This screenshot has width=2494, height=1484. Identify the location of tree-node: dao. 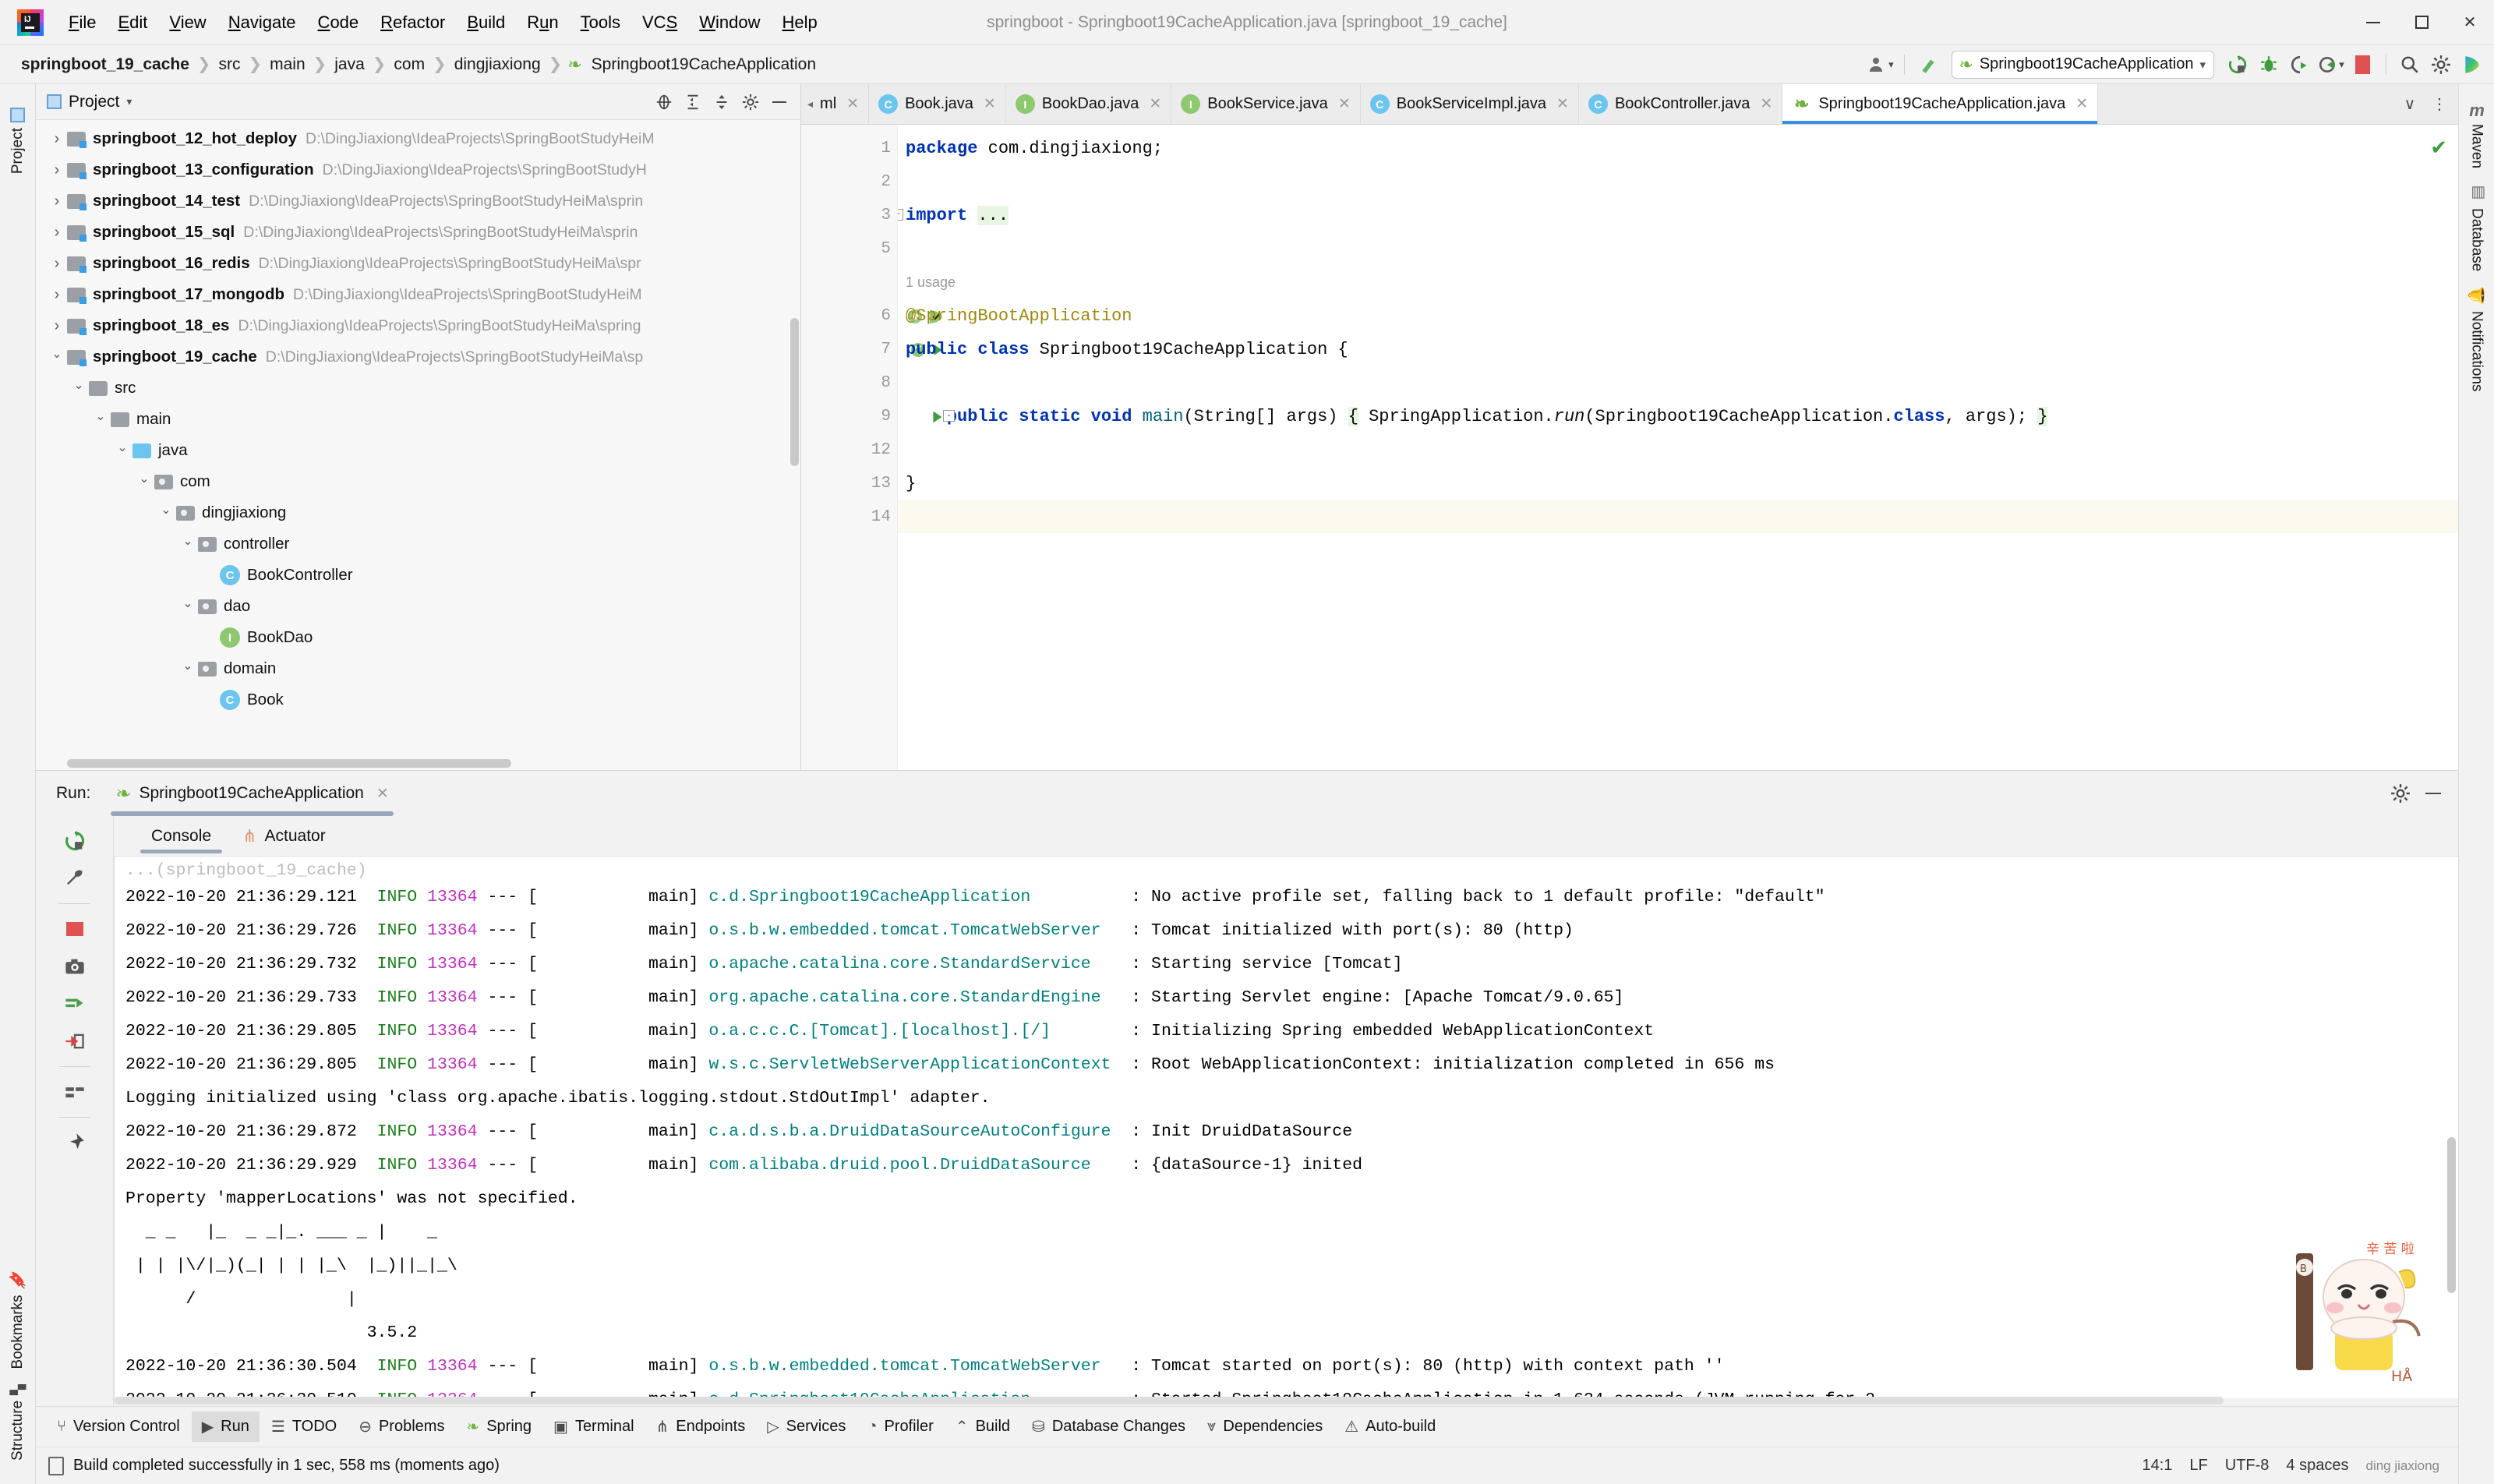
(418, 606).